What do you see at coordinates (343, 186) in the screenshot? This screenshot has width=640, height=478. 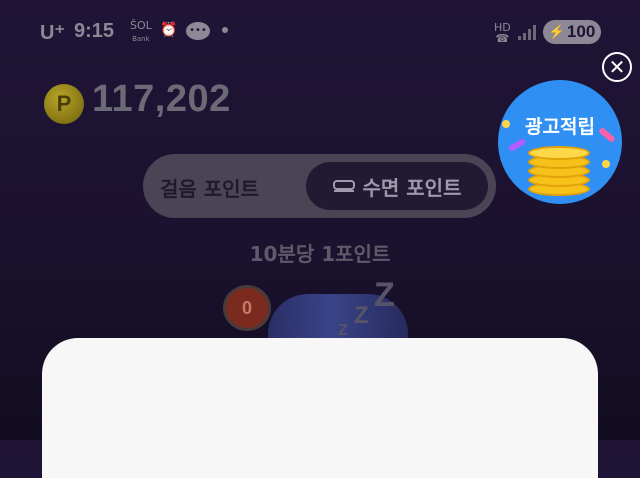 I see `bed-icon` at bounding box center [343, 186].